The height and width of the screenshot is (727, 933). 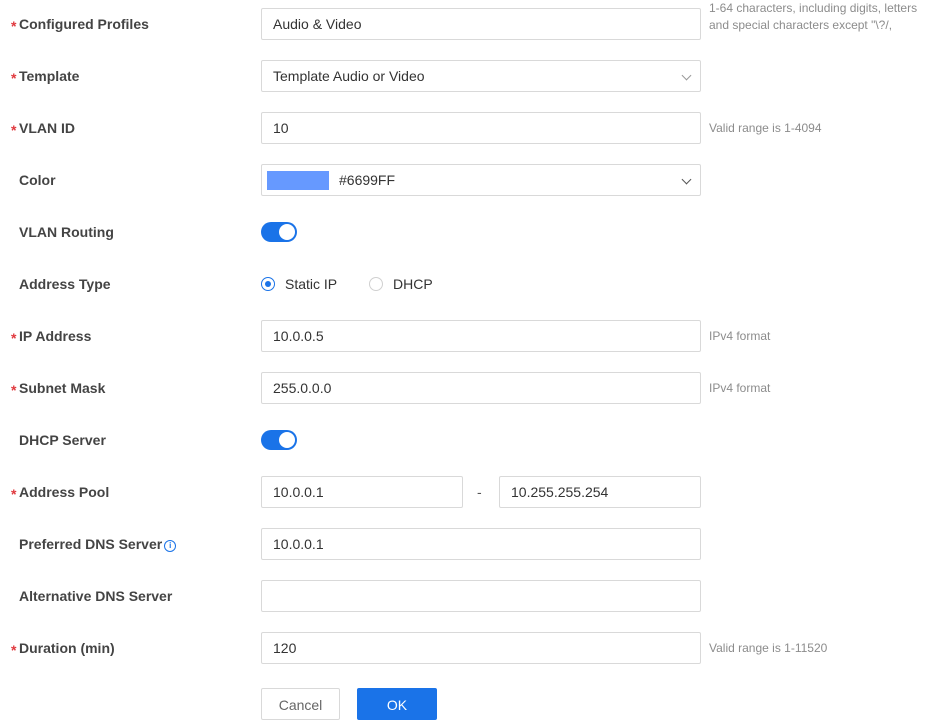 What do you see at coordinates (317, 24) in the screenshot?
I see `configured-profiles-value: Audio & Video` at bounding box center [317, 24].